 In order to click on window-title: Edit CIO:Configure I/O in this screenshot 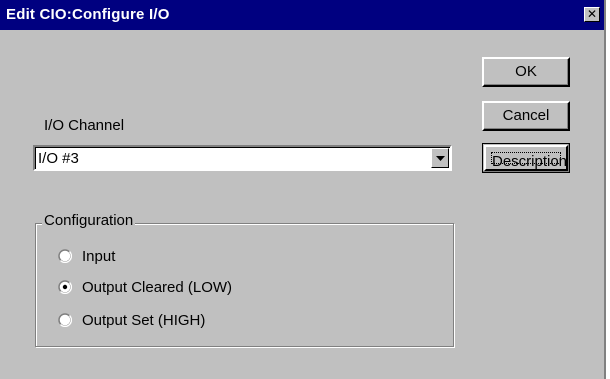, I will do `click(88, 14)`.